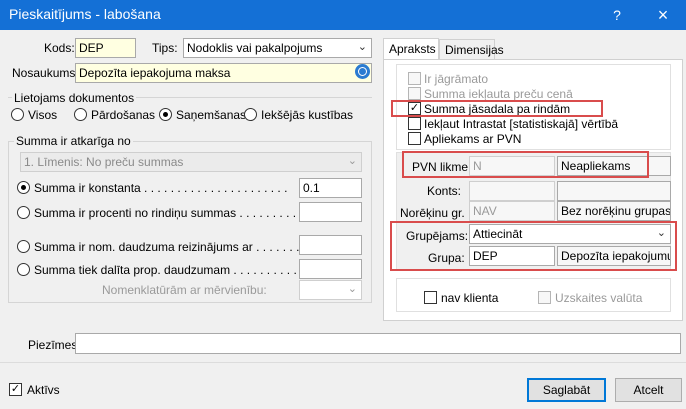  Describe the element at coordinates (614, 211) in the screenshot. I see `norek-desc: Bez norēķinu grupas` at that location.